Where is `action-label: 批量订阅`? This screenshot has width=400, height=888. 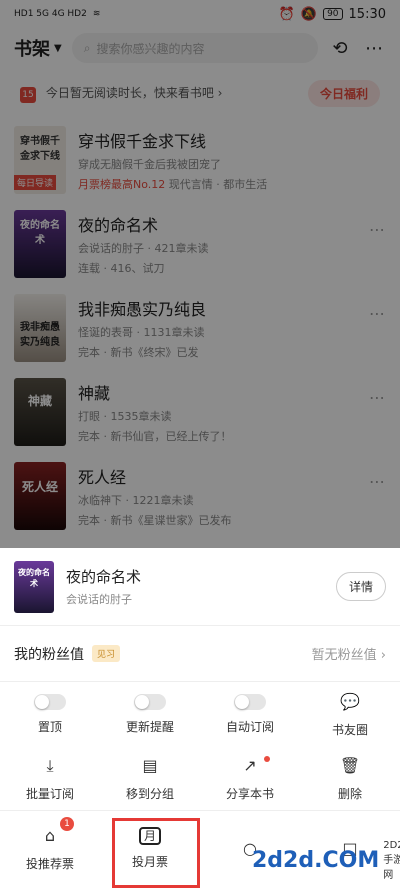 action-label: 批量订阅 is located at coordinates (49, 793).